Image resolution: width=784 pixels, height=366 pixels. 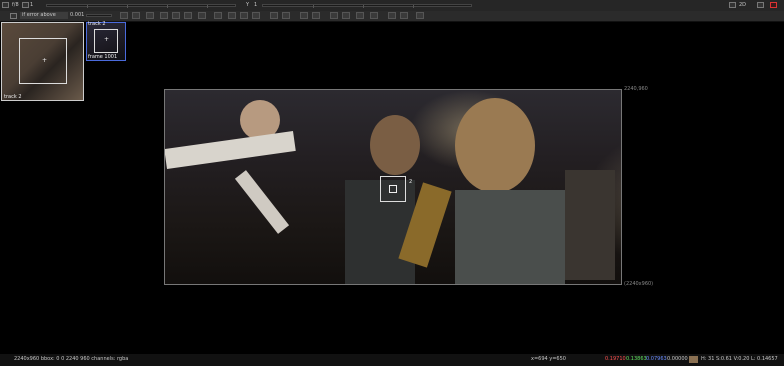 What do you see at coordinates (164, 15) in the screenshot?
I see `step-back-button` at bounding box center [164, 15].